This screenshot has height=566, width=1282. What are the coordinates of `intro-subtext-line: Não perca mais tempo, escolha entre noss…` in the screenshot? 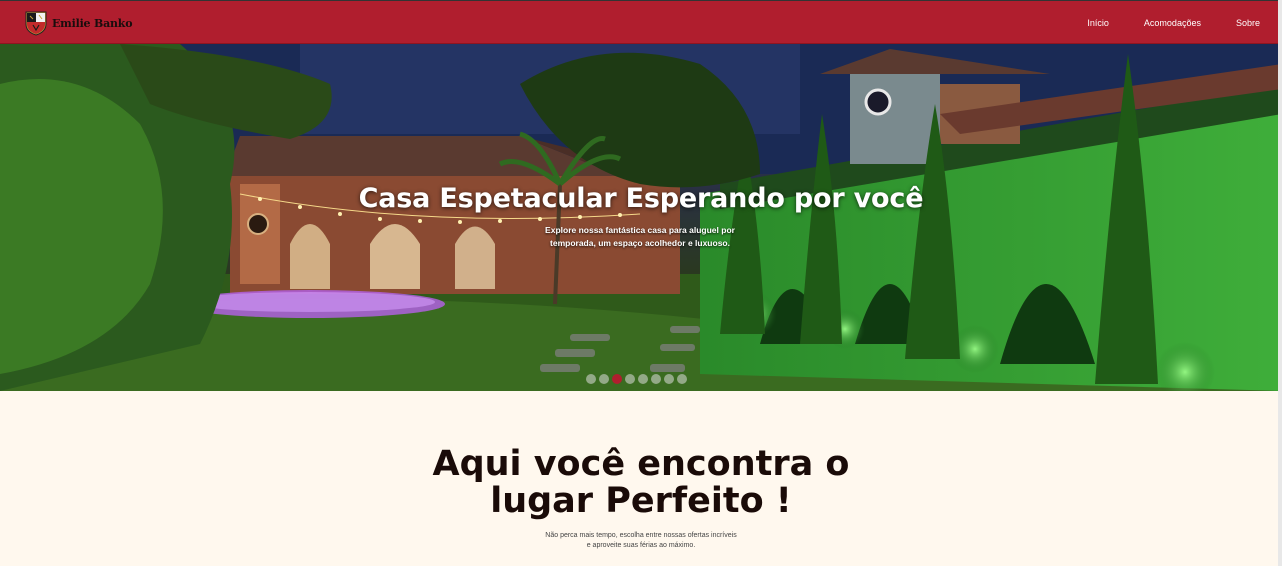 It's located at (641, 535).